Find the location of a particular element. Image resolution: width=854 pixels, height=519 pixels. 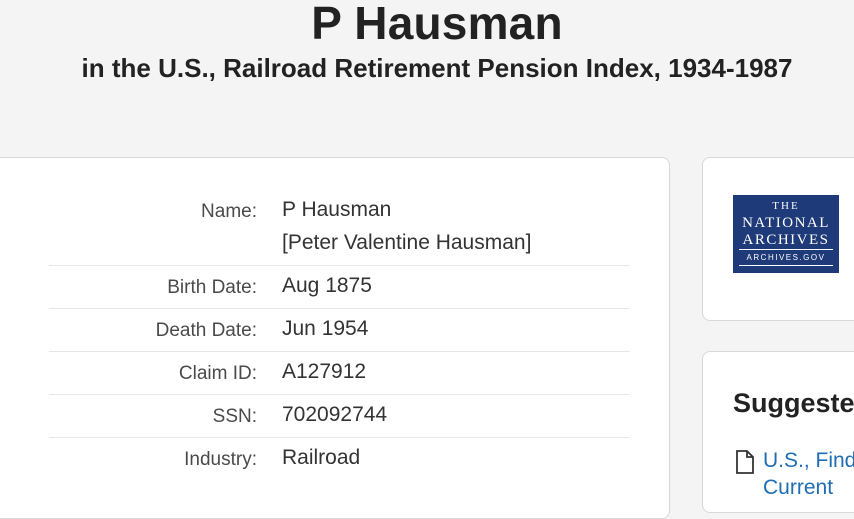

national-archives-card: THE NATIONAL ARCHIVES ARCHIVES.GOV is located at coordinates (778, 239).